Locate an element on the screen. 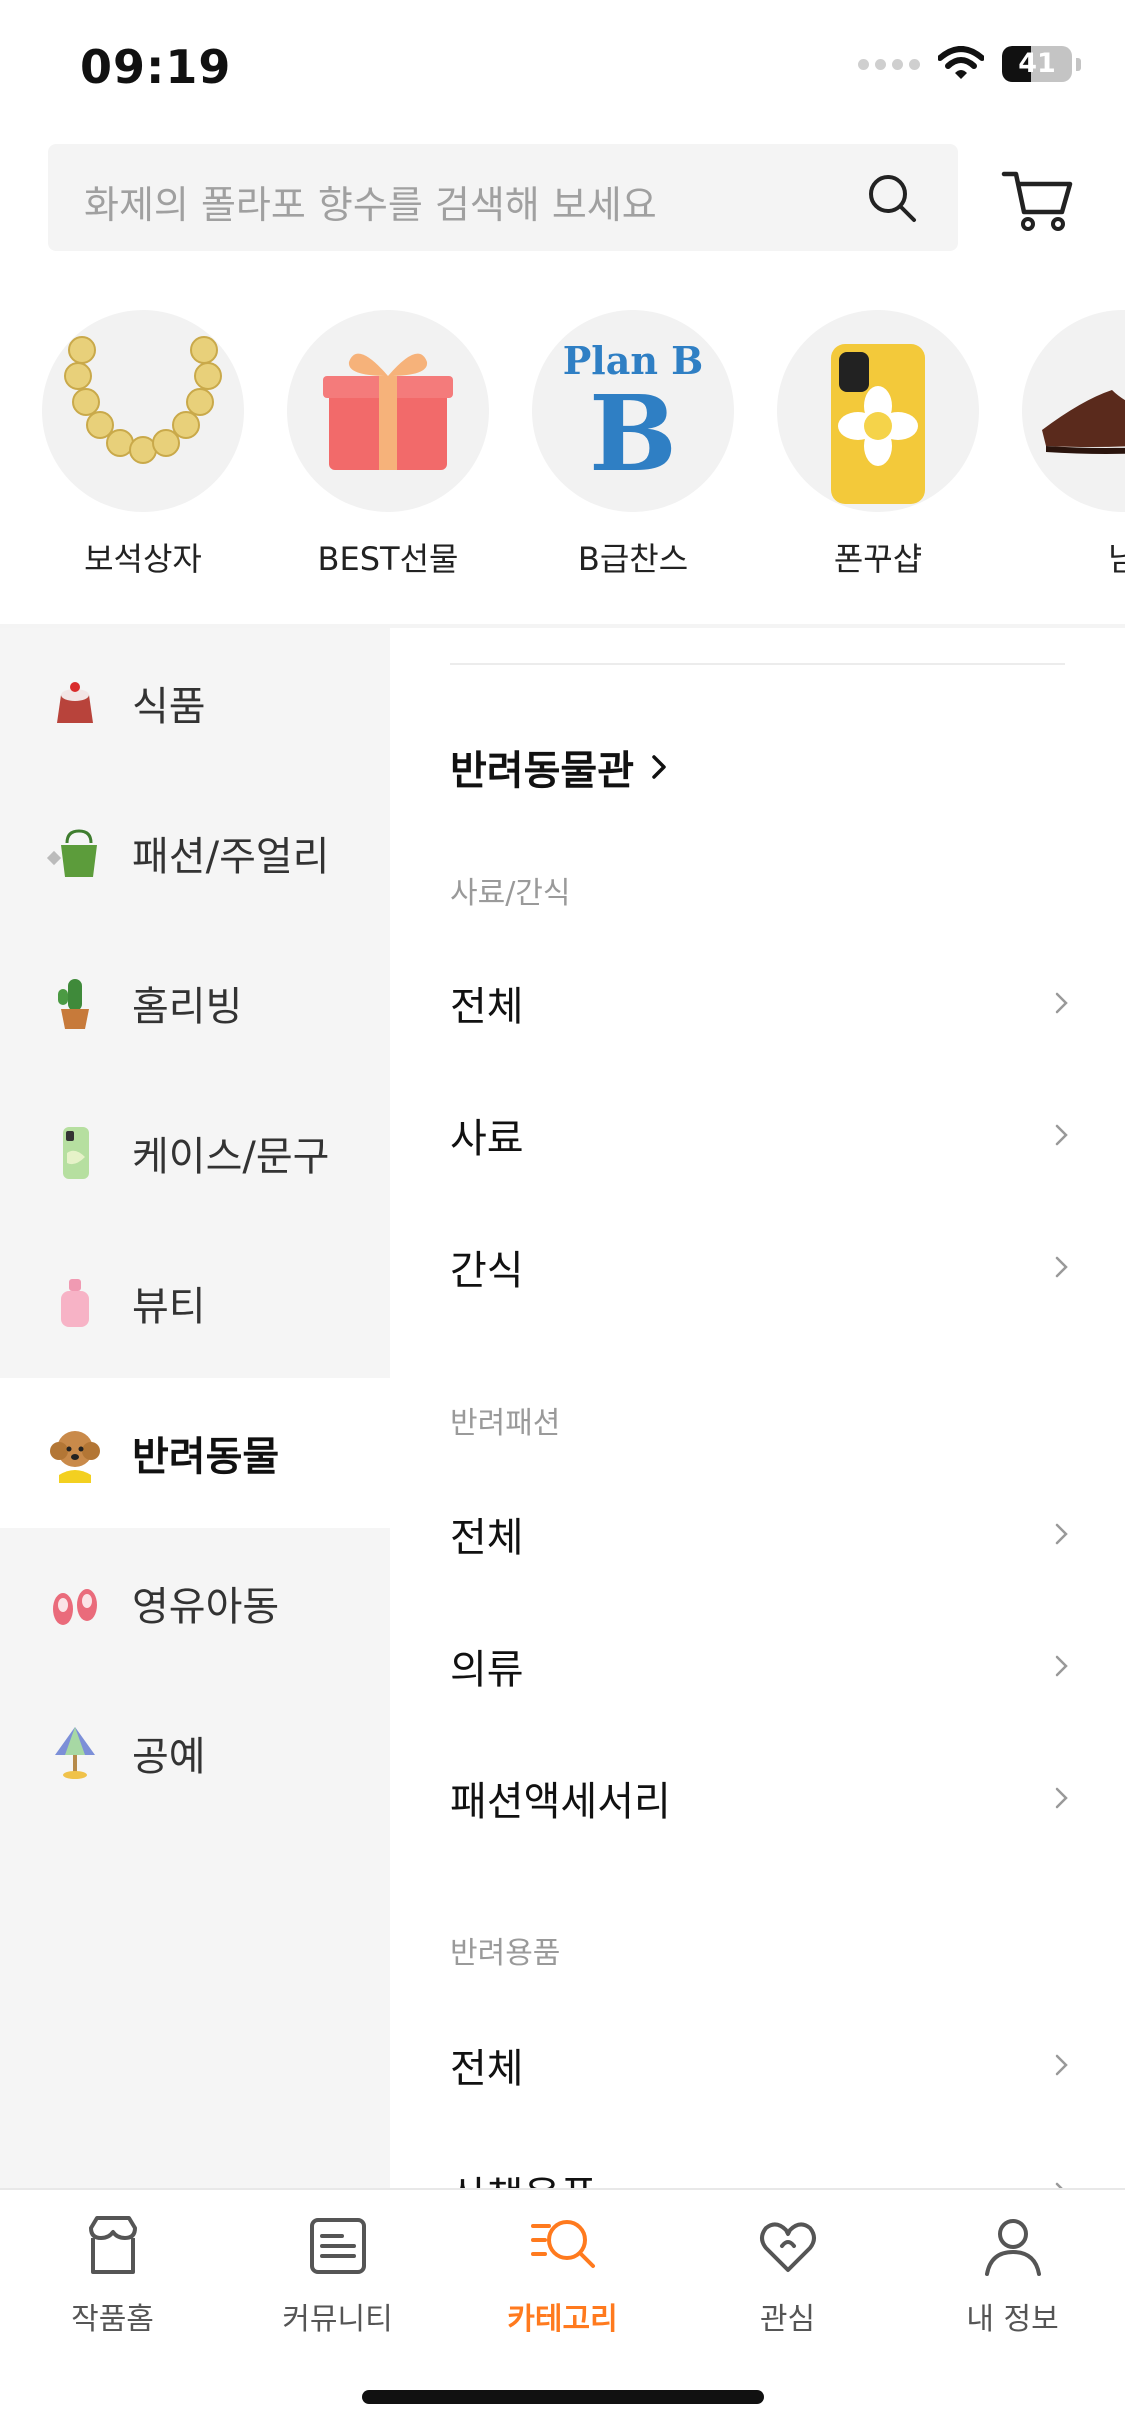  tab-my-info: 내 정보 is located at coordinates (1012, 2274).